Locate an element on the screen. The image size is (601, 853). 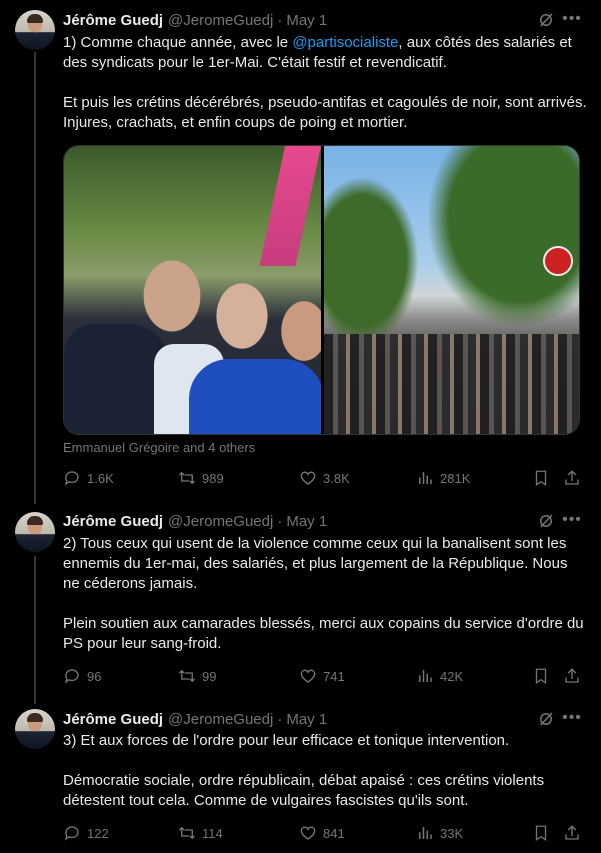
view-count: 33K is located at coordinates (452, 833).